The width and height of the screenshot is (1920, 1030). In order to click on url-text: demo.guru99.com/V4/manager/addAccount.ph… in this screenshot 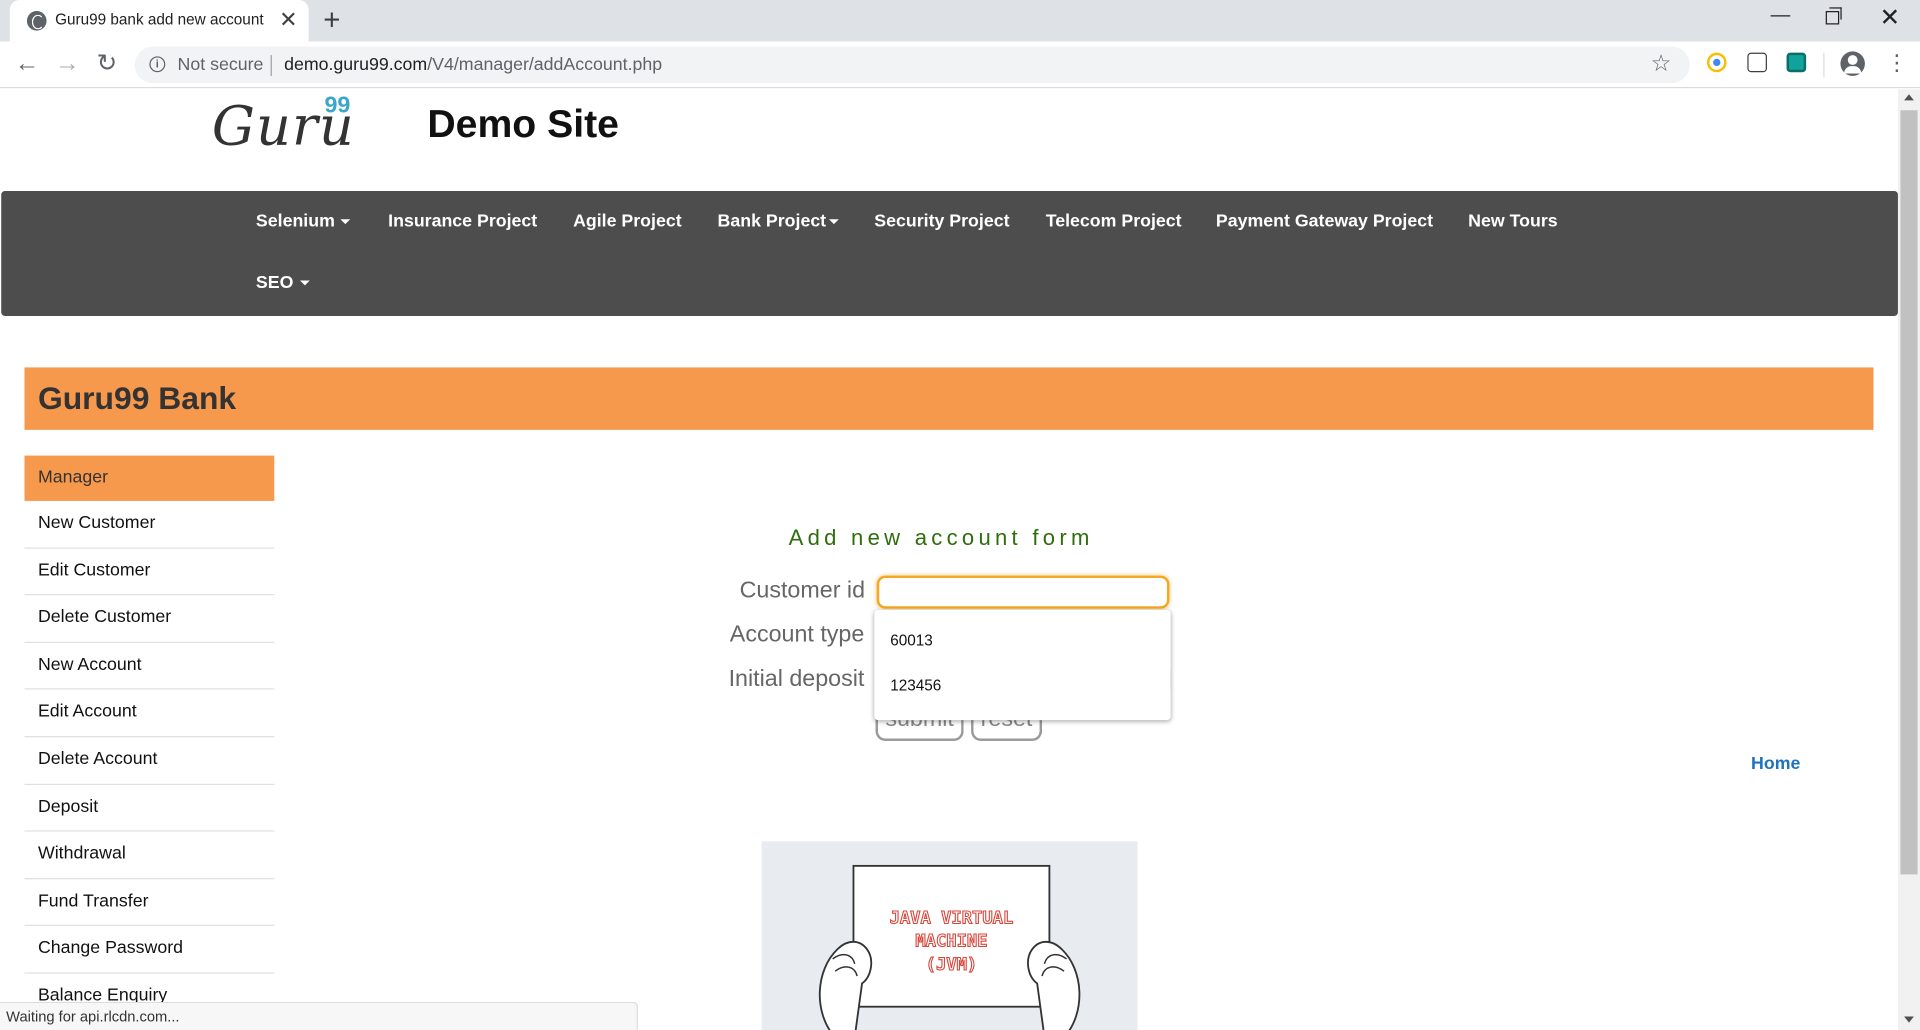, I will do `click(473, 65)`.